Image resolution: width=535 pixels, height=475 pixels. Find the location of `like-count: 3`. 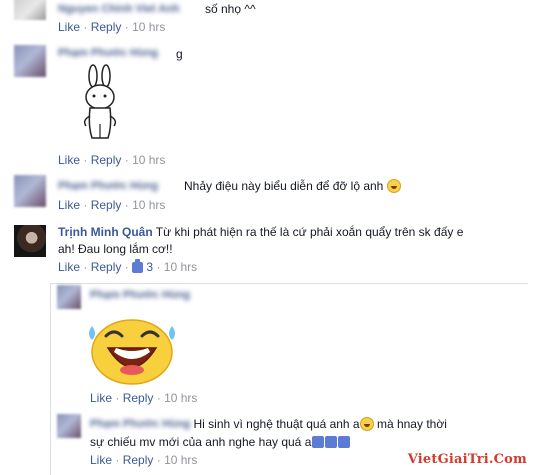

like-count: 3 is located at coordinates (149, 267).